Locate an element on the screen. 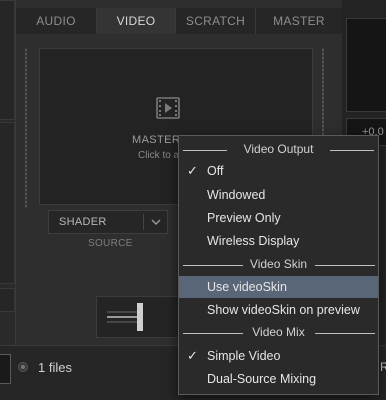 The image size is (386, 400). dropdown-separator is located at coordinates (143, 222).